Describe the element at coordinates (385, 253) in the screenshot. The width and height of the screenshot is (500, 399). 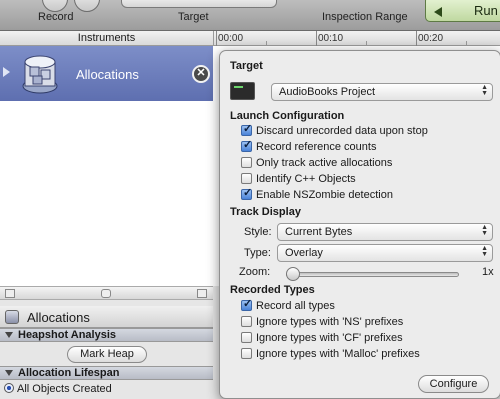
I see `type-popup: Overlay ▲ ▼` at that location.